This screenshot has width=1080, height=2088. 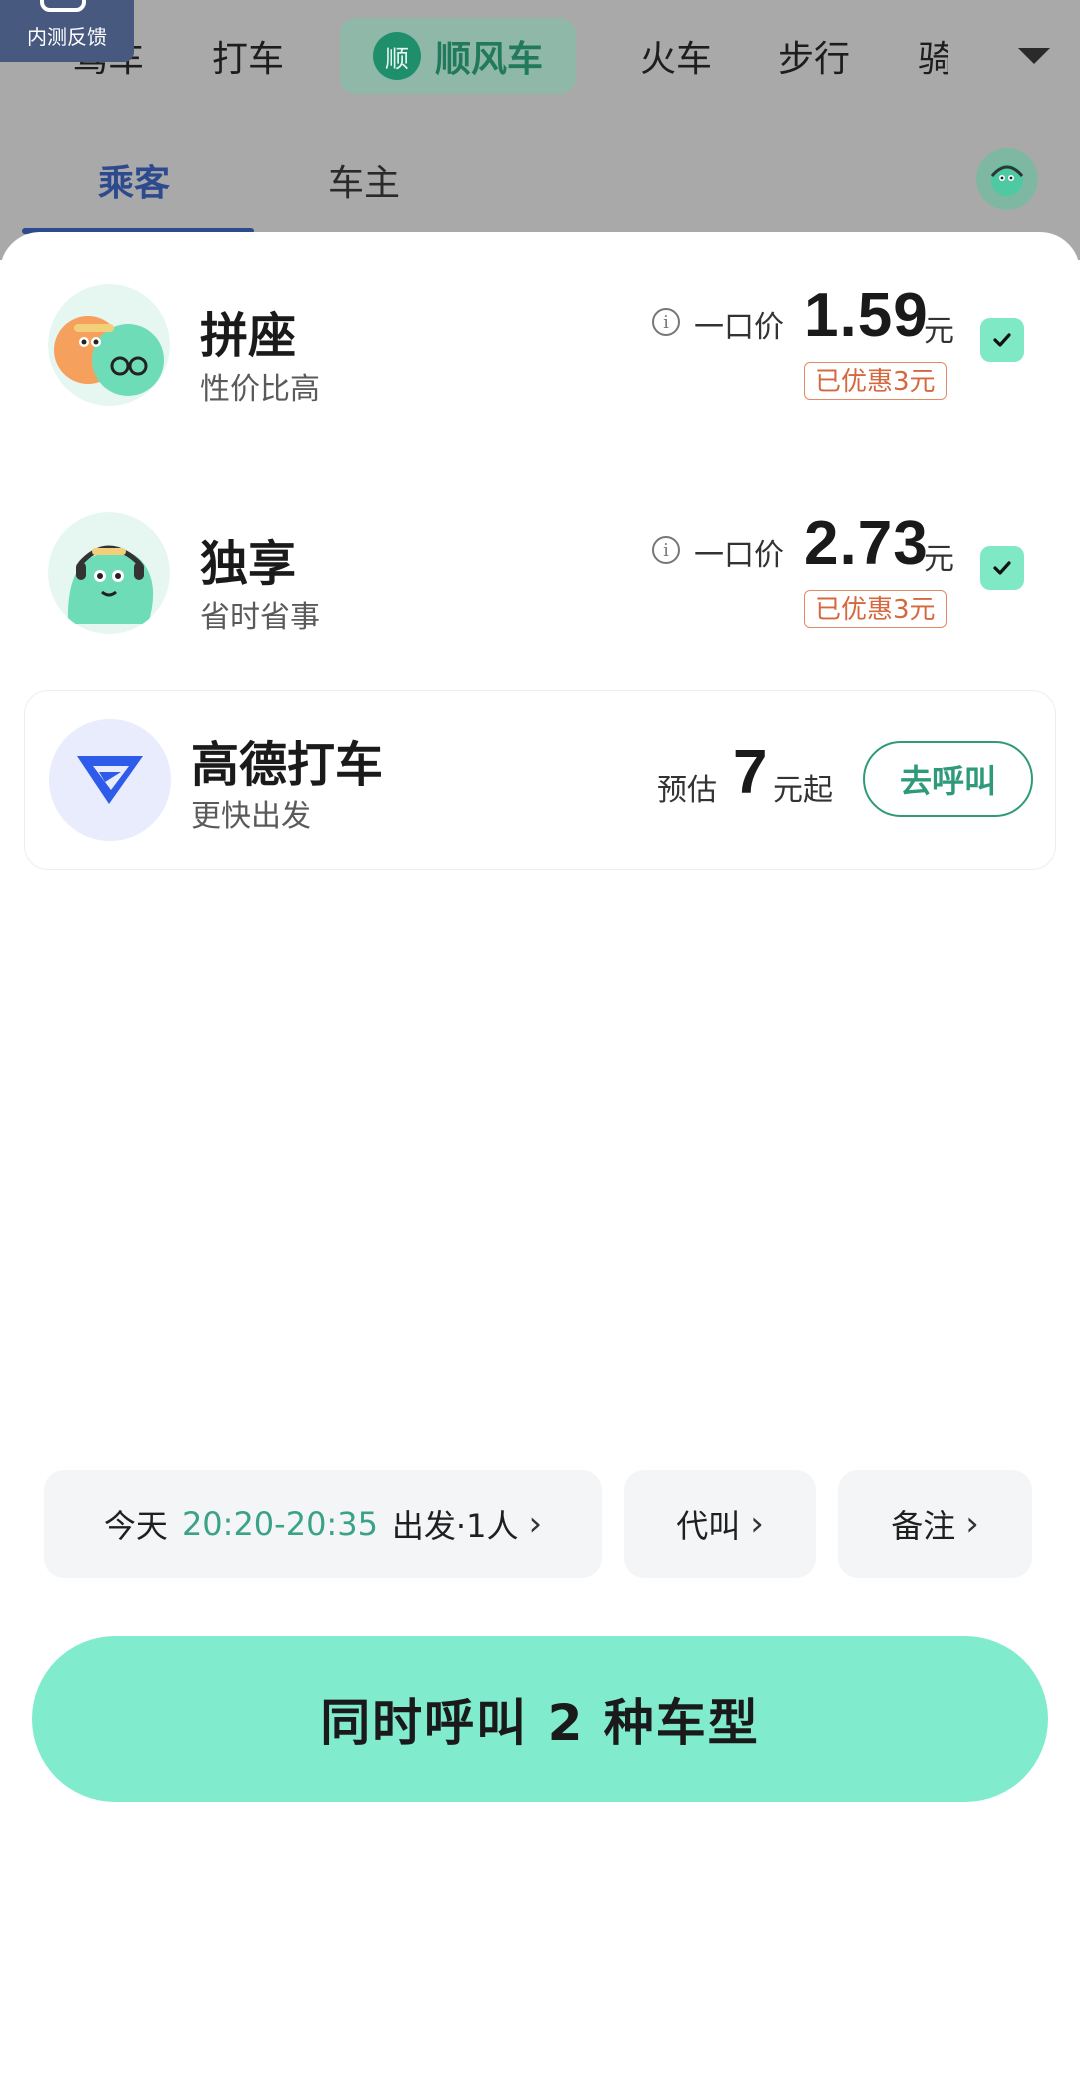 What do you see at coordinates (251, 816) in the screenshot?
I see `gaode-subtitle: 更快出发` at bounding box center [251, 816].